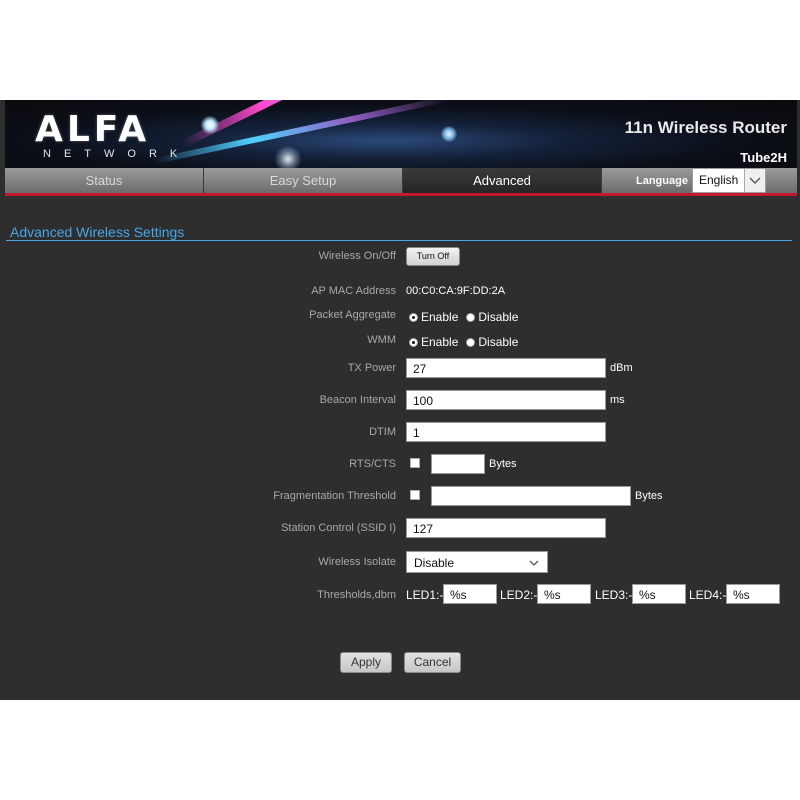 The width and height of the screenshot is (800, 800). I want to click on led4-input: %s, so click(753, 594).